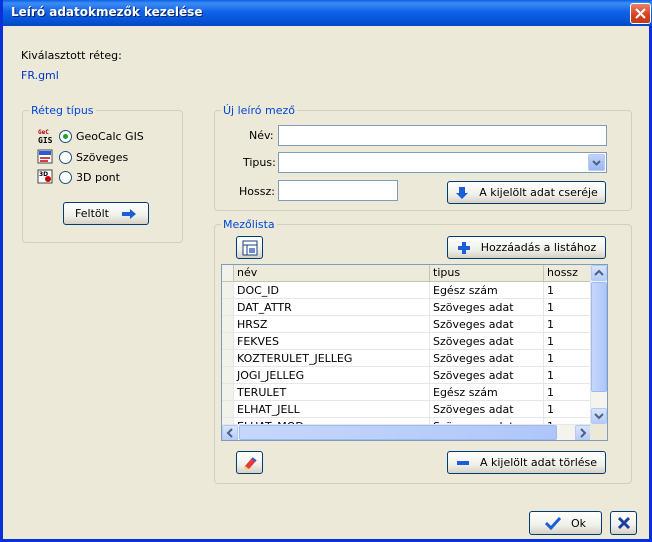 This screenshot has height=542, width=652. Describe the element at coordinates (398, 432) in the screenshot. I see `horizontal-scroll-thumb` at that location.